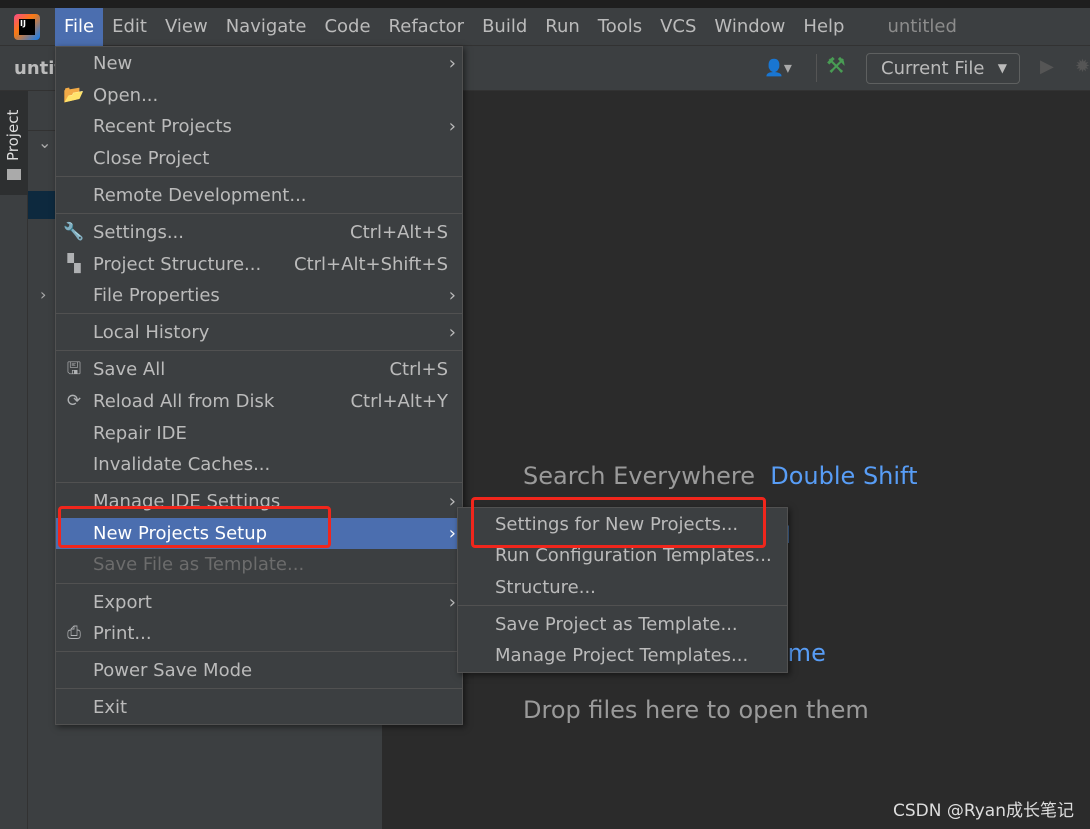 This screenshot has height=829, width=1090. I want to click on project-structure-icon: ▚, so click(74, 263).